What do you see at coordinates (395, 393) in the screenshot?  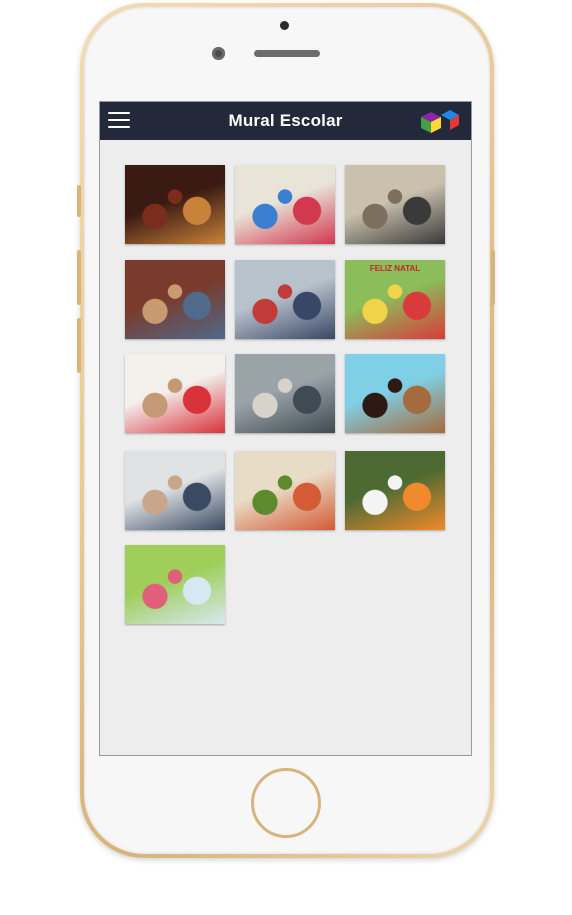 I see `photo-two-friends` at bounding box center [395, 393].